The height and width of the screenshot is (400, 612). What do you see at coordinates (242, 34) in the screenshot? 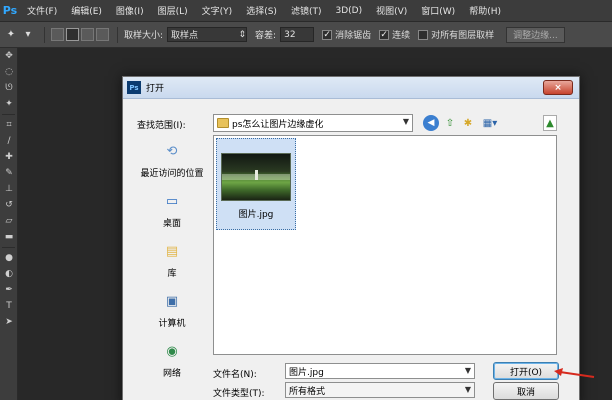
I see `chevron-down-icon: ⇕` at bounding box center [242, 34].